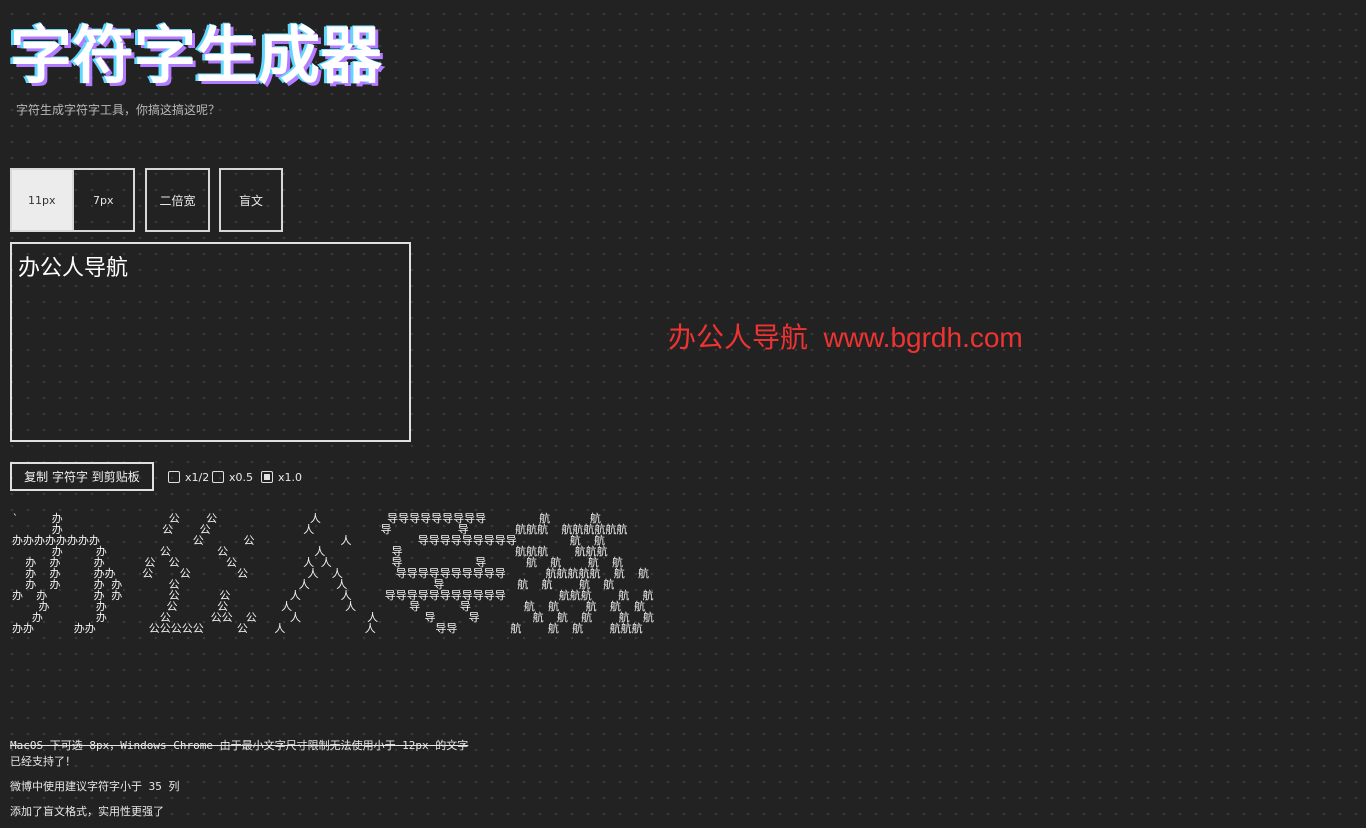 The height and width of the screenshot is (828, 1366). What do you see at coordinates (82, 476) in the screenshot?
I see `copy-to-clipboard-button: 复制 字符字 到剪贴板` at bounding box center [82, 476].